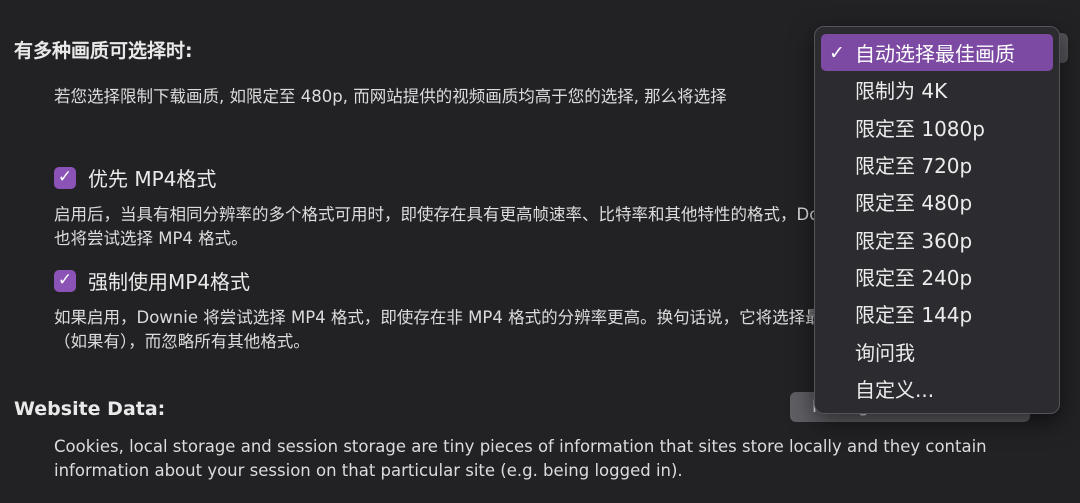  I want to click on menu-item-1080p: 限定至 1080p, so click(937, 127).